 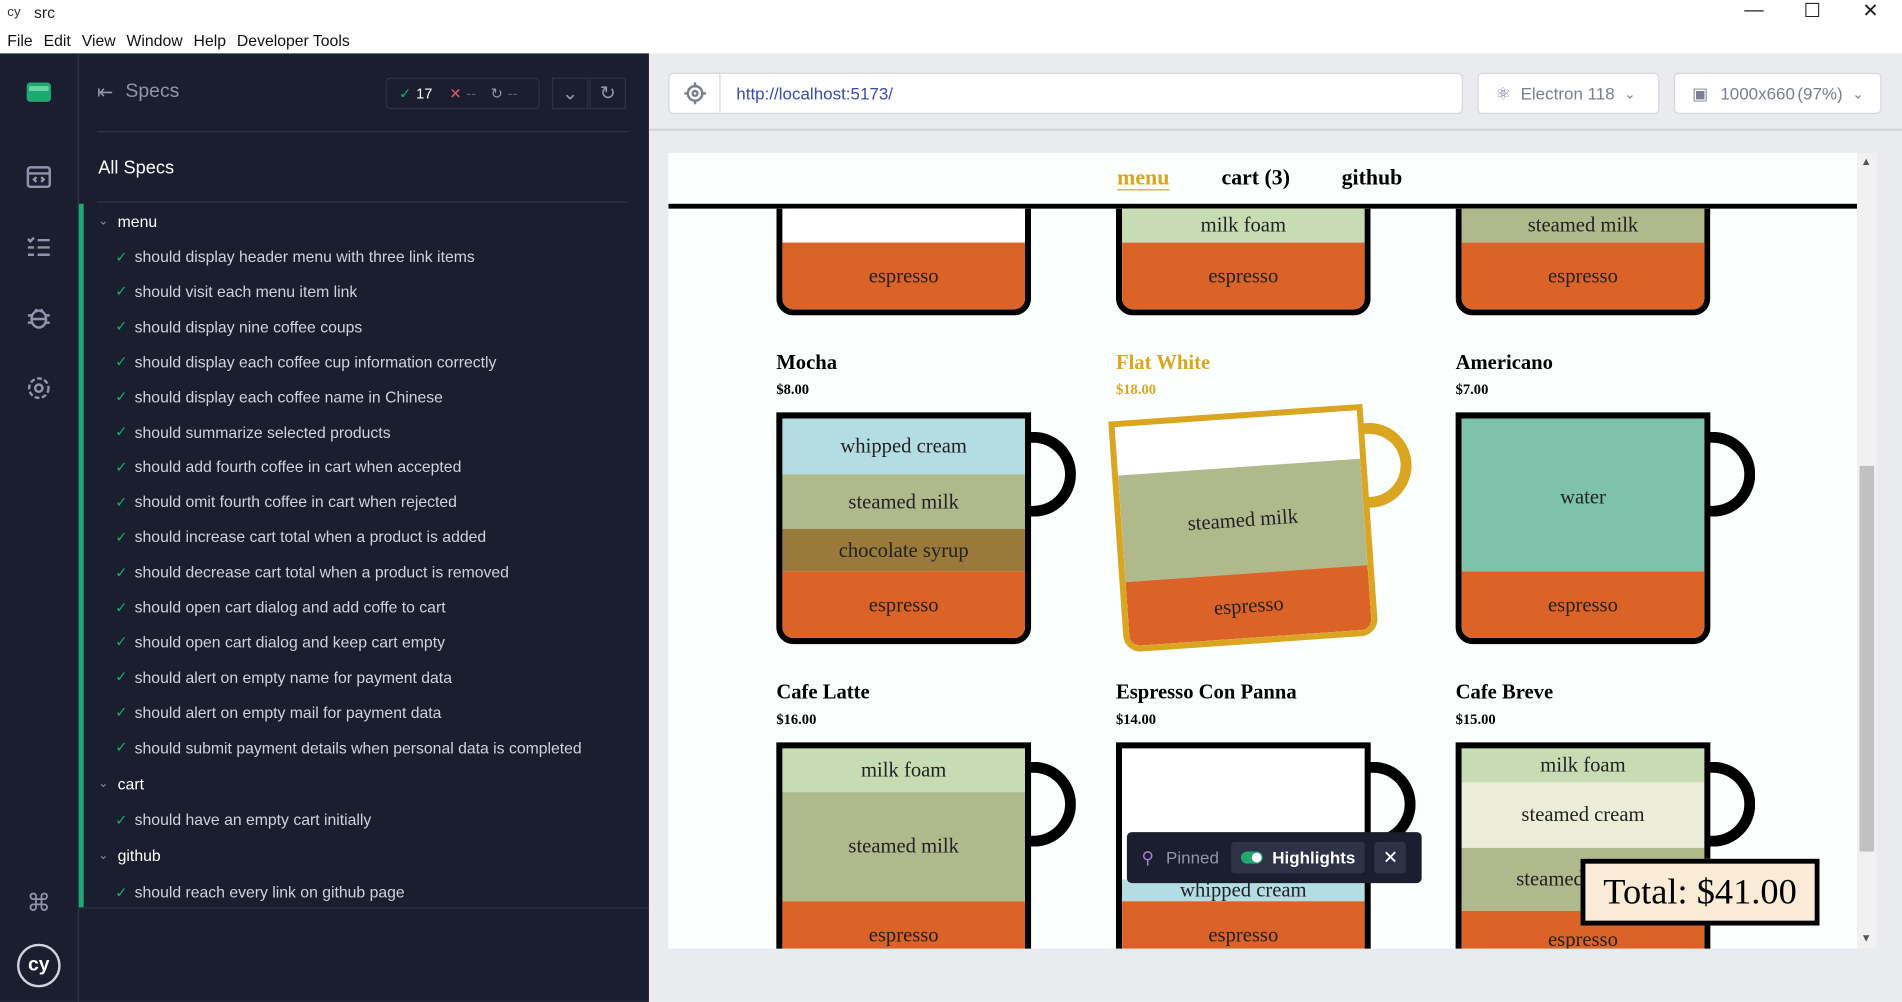 I want to click on app-nav: menu cart (3) github, so click(x=1262, y=179).